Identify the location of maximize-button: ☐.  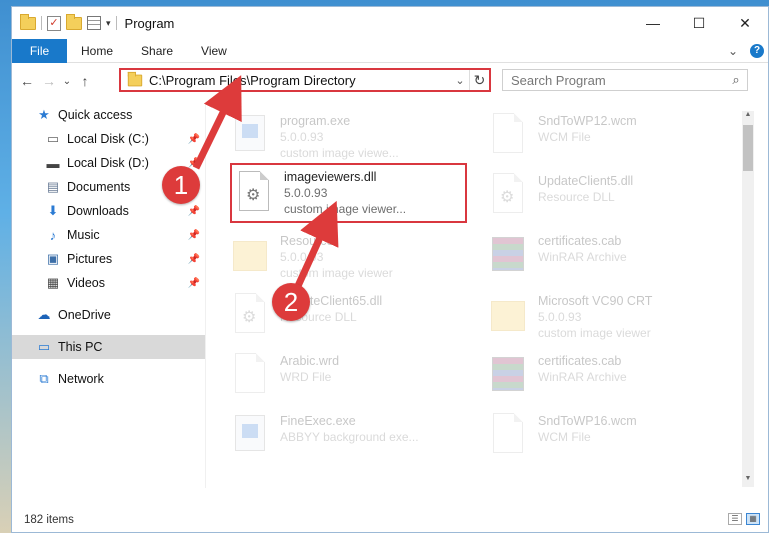
(699, 23).